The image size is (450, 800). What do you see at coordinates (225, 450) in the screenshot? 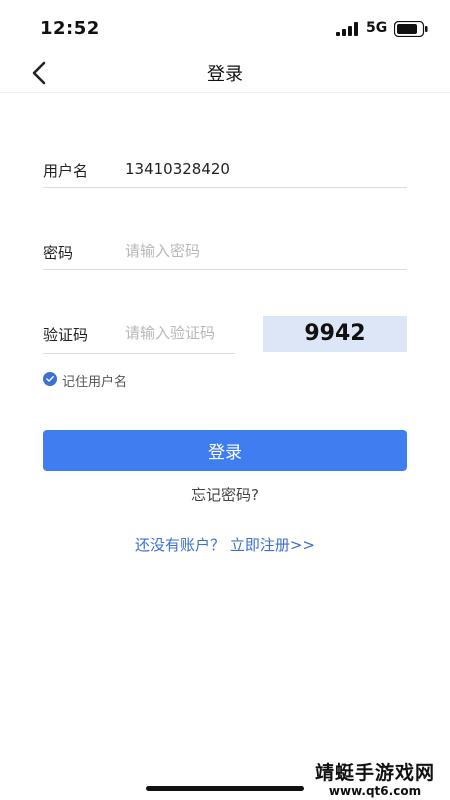
I see `login-button: 登录` at bounding box center [225, 450].